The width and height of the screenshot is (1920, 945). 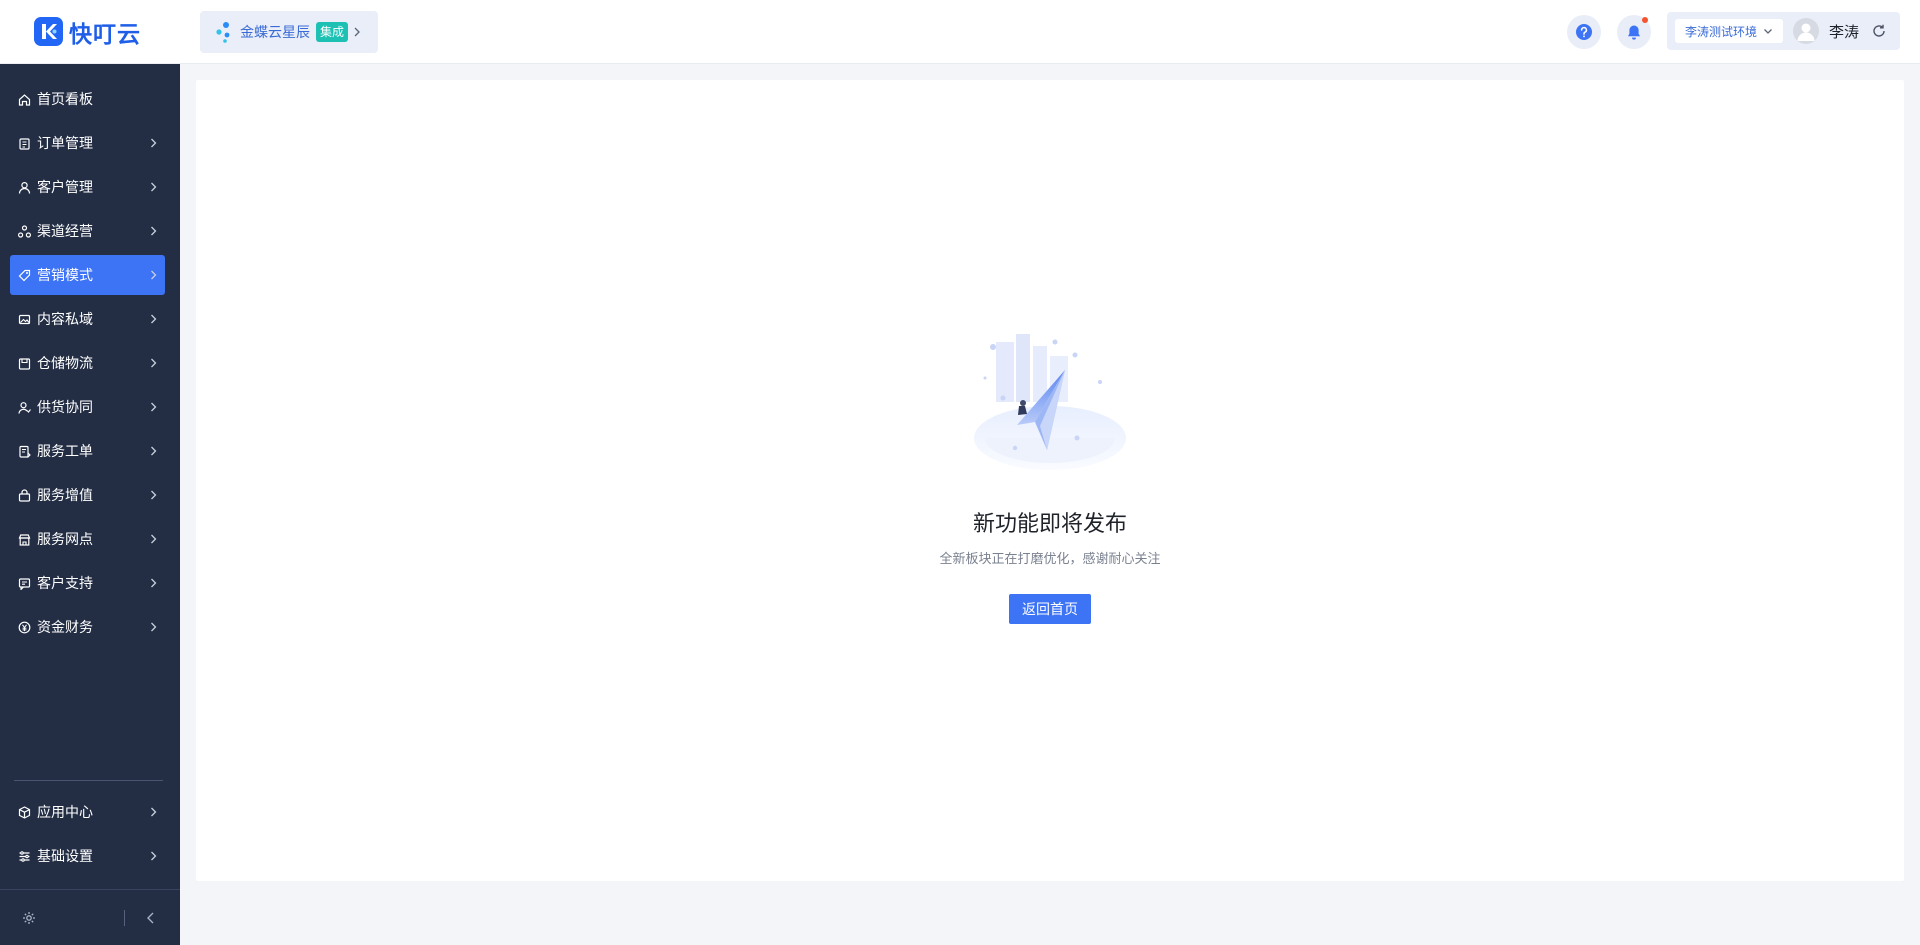 What do you see at coordinates (1049, 524) in the screenshot?
I see `empty-state-title: 新功能即将发布` at bounding box center [1049, 524].